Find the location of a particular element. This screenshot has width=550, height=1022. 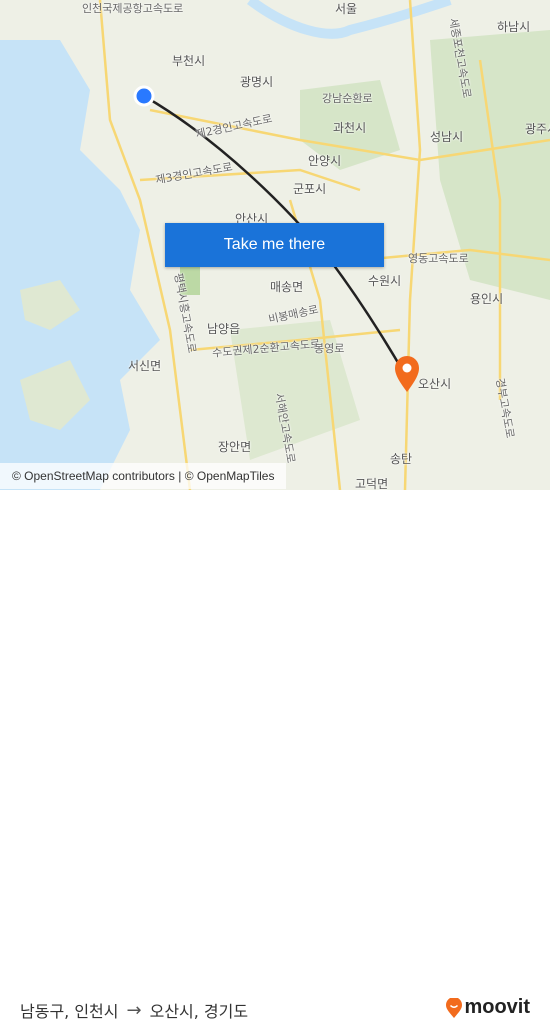

map-label: 서울 is located at coordinates (346, 9).